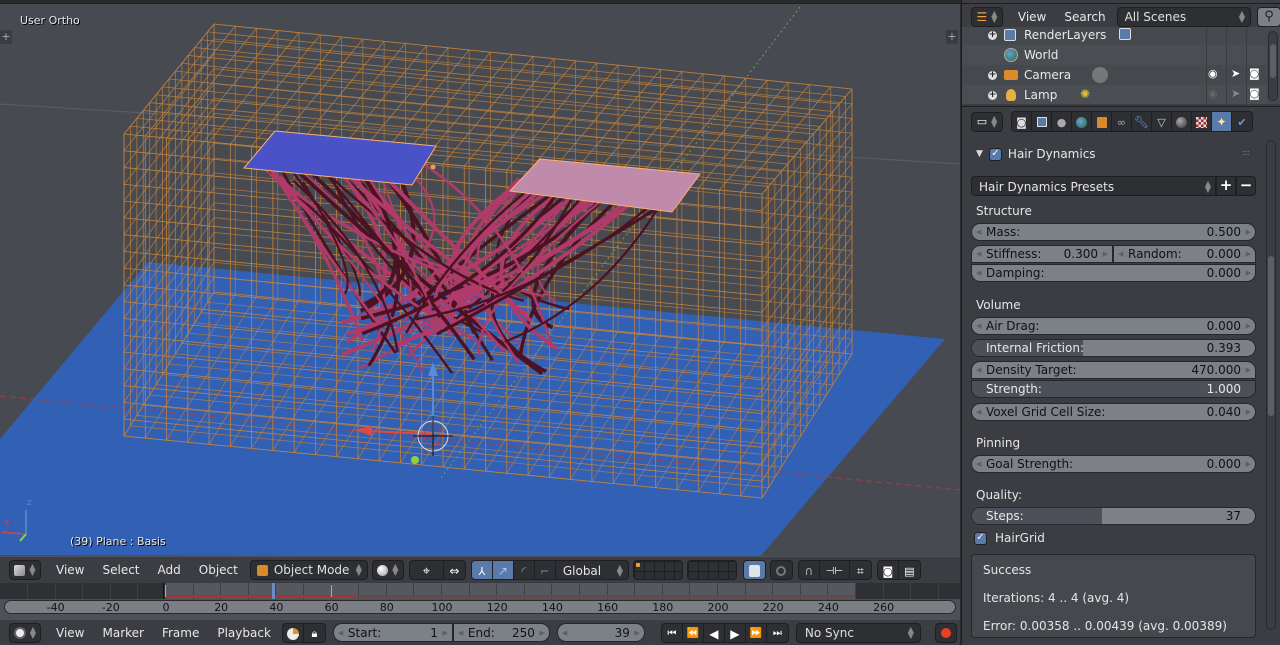 The height and width of the screenshot is (645, 1280). What do you see at coordinates (1114, 55) in the screenshot?
I see `outliner-item: World` at bounding box center [1114, 55].